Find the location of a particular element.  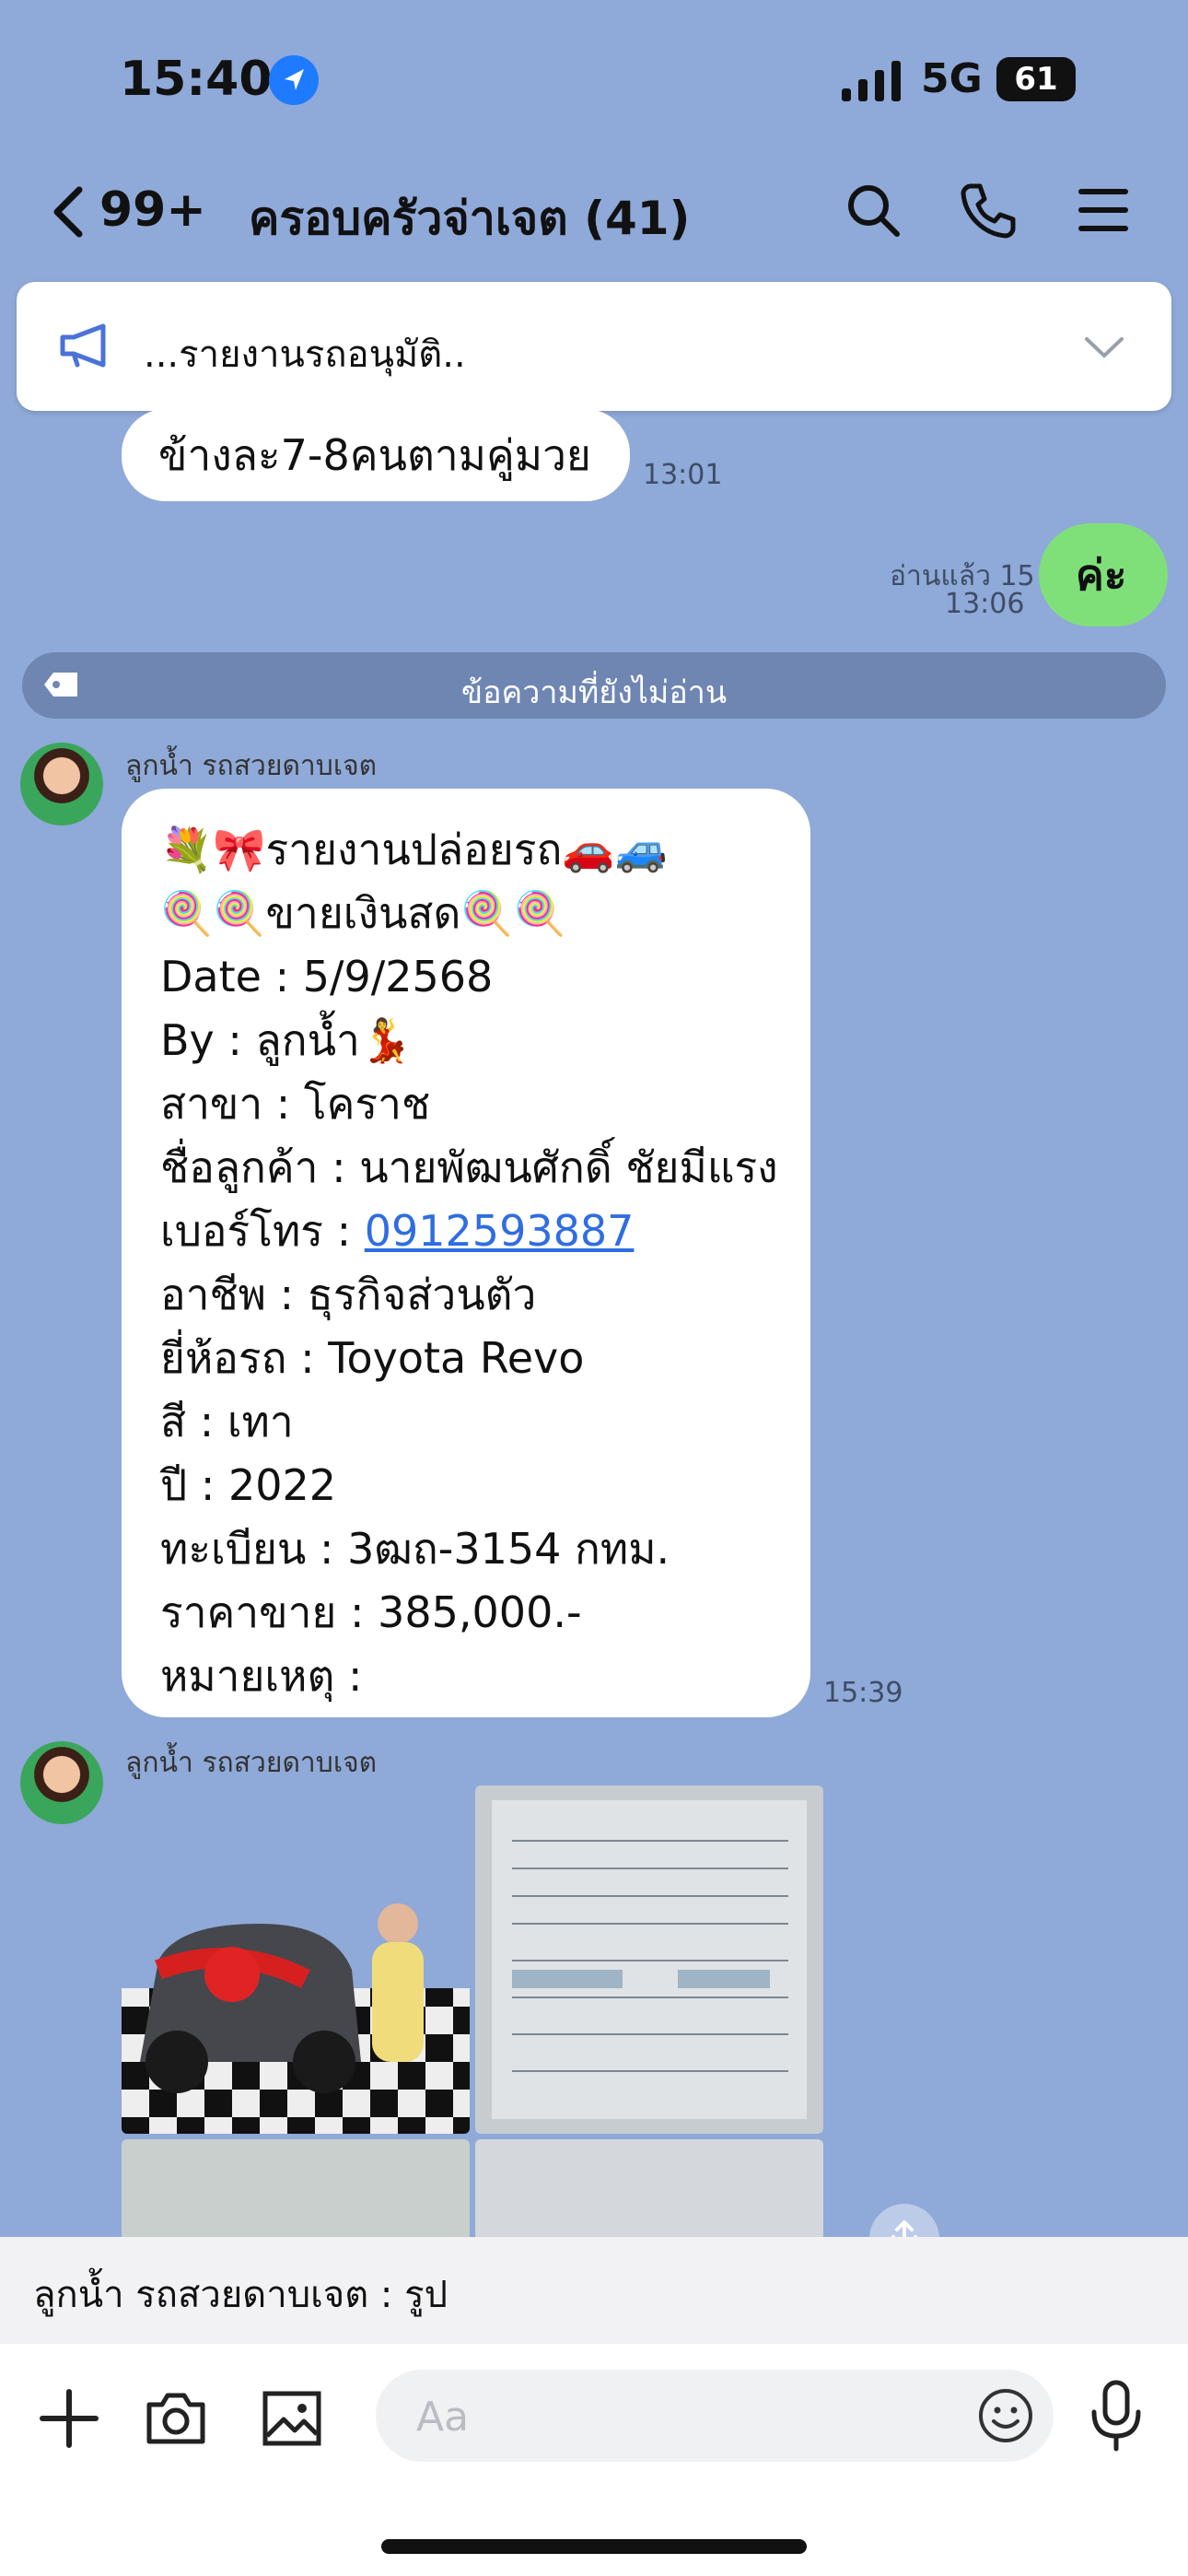

back-unread-count: 99+ is located at coordinates (152, 210).